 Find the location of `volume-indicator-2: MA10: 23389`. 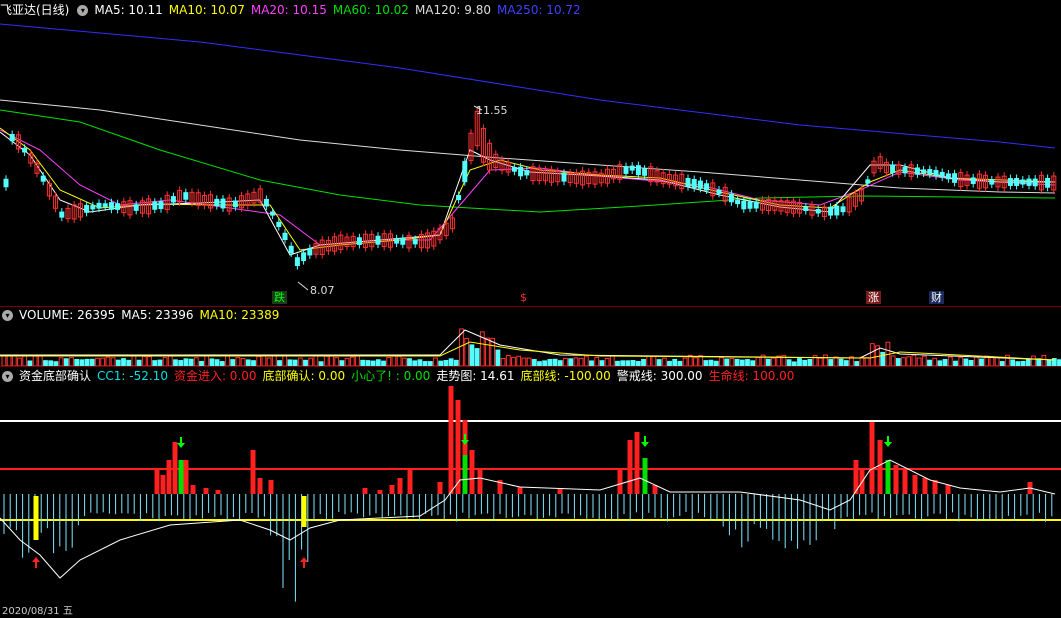

volume-indicator-2: MA10: 23389 is located at coordinates (239, 315).